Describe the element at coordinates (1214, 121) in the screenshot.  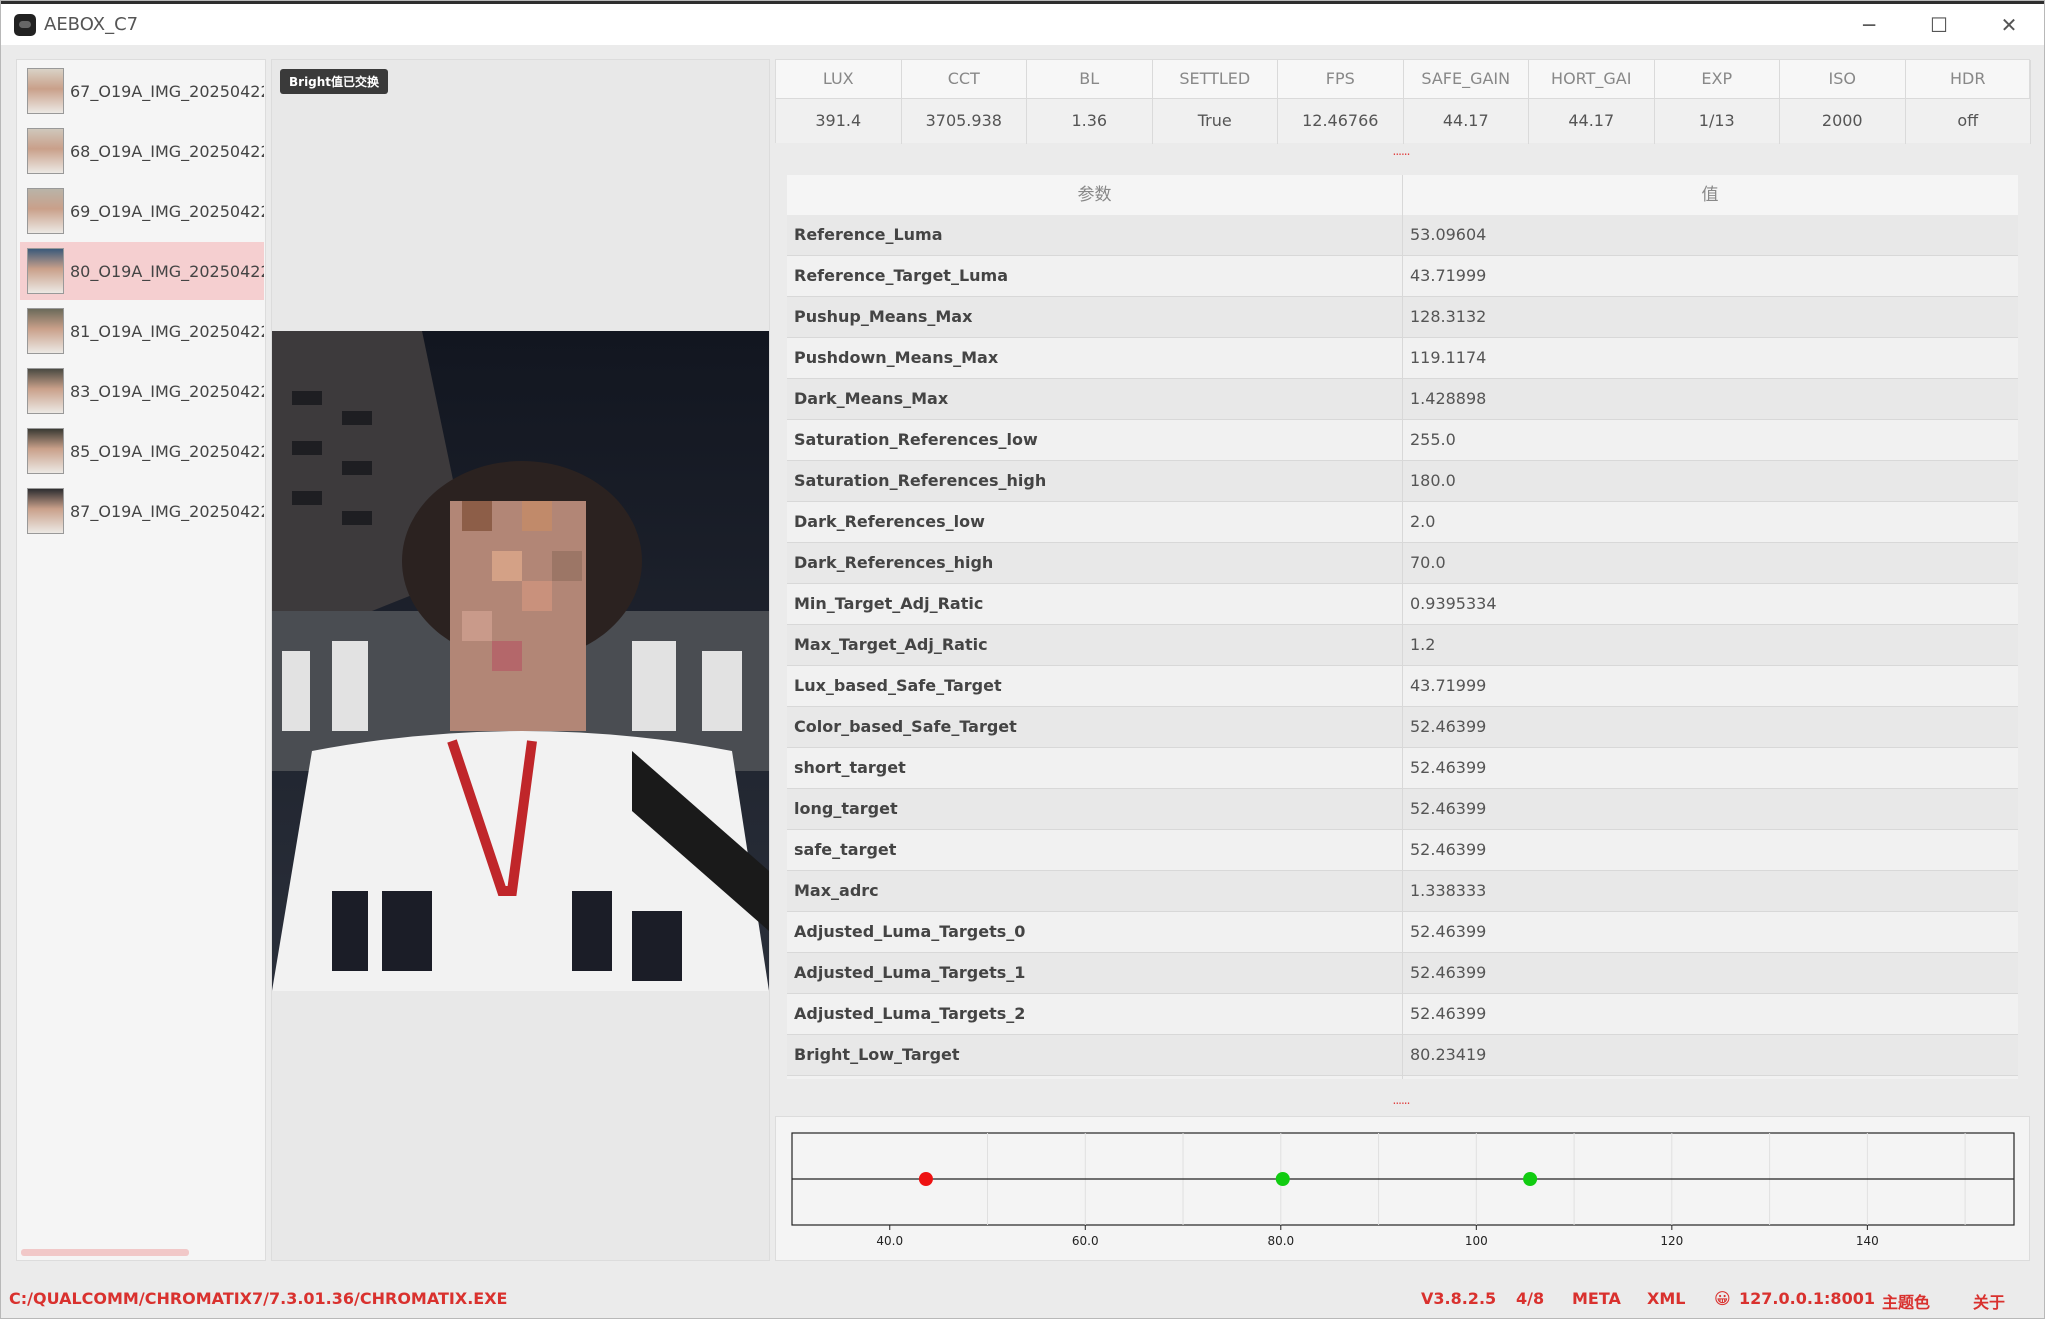
I see `stat-value: True` at that location.